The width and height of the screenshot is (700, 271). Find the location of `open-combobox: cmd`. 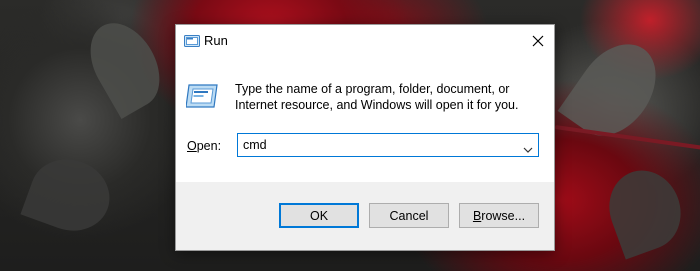

open-combobox: cmd is located at coordinates (388, 145).